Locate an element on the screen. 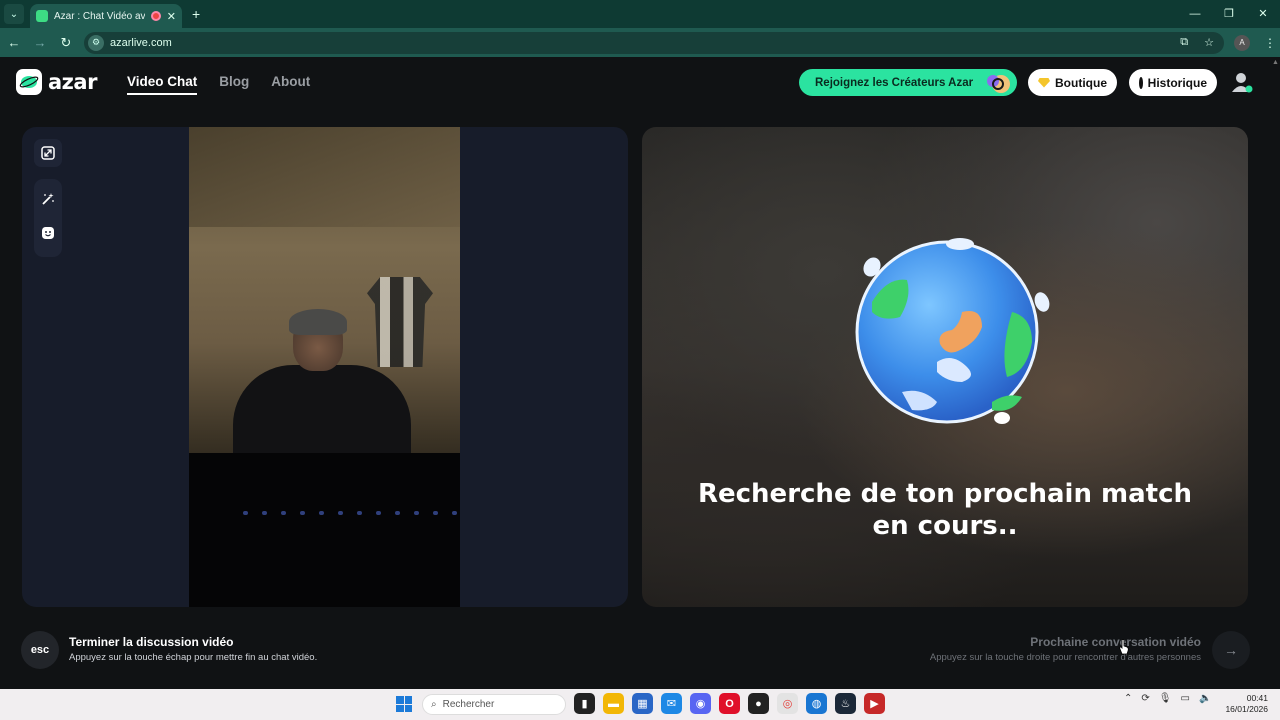  messenger-icon: ● is located at coordinates (758, 703).